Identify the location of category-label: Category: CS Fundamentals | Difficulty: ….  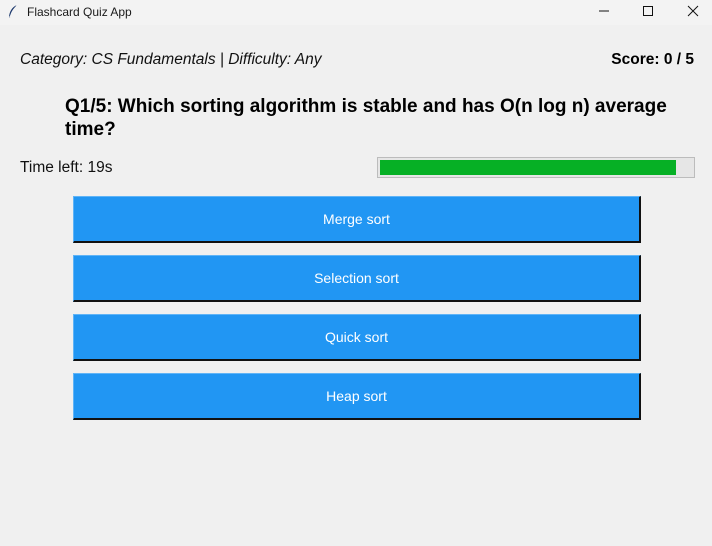
(171, 59).